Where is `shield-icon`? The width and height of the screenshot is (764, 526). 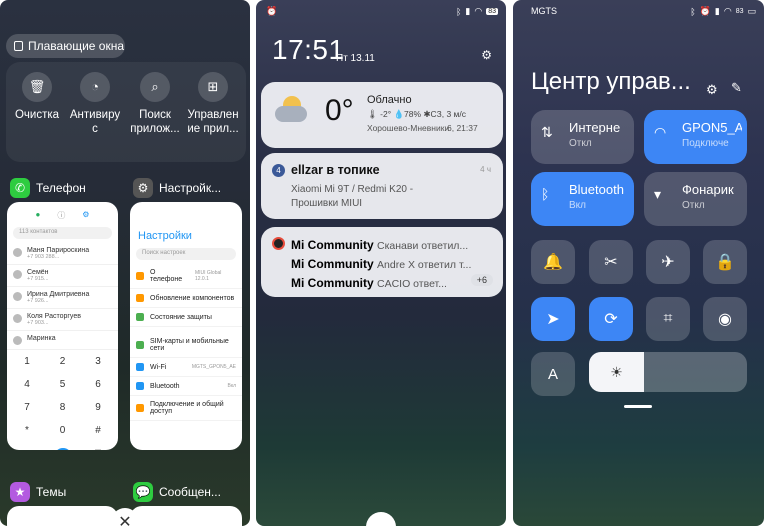
shield-icon is located at coordinates (140, 317).